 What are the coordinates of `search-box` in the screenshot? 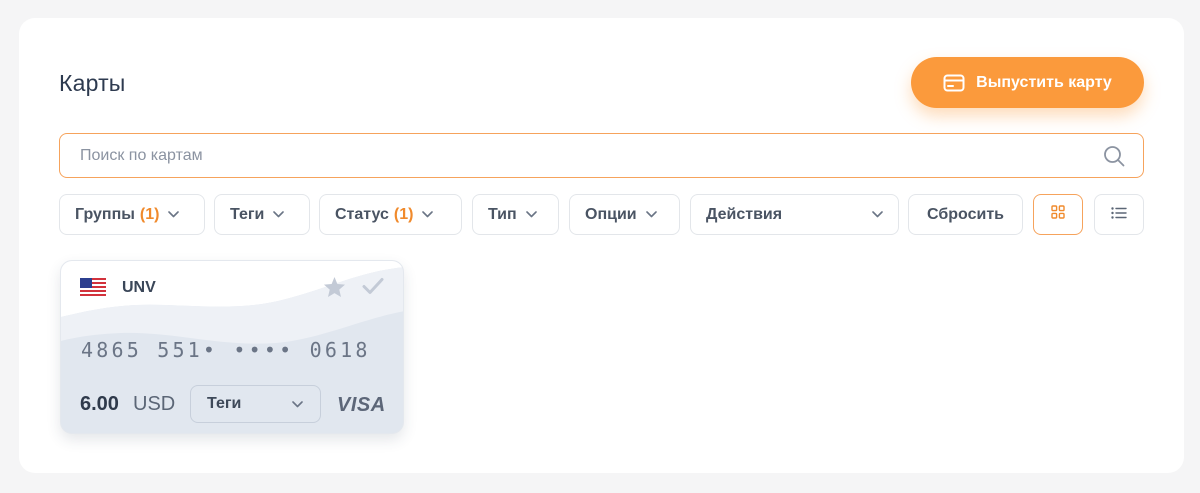 It's located at (601, 155).